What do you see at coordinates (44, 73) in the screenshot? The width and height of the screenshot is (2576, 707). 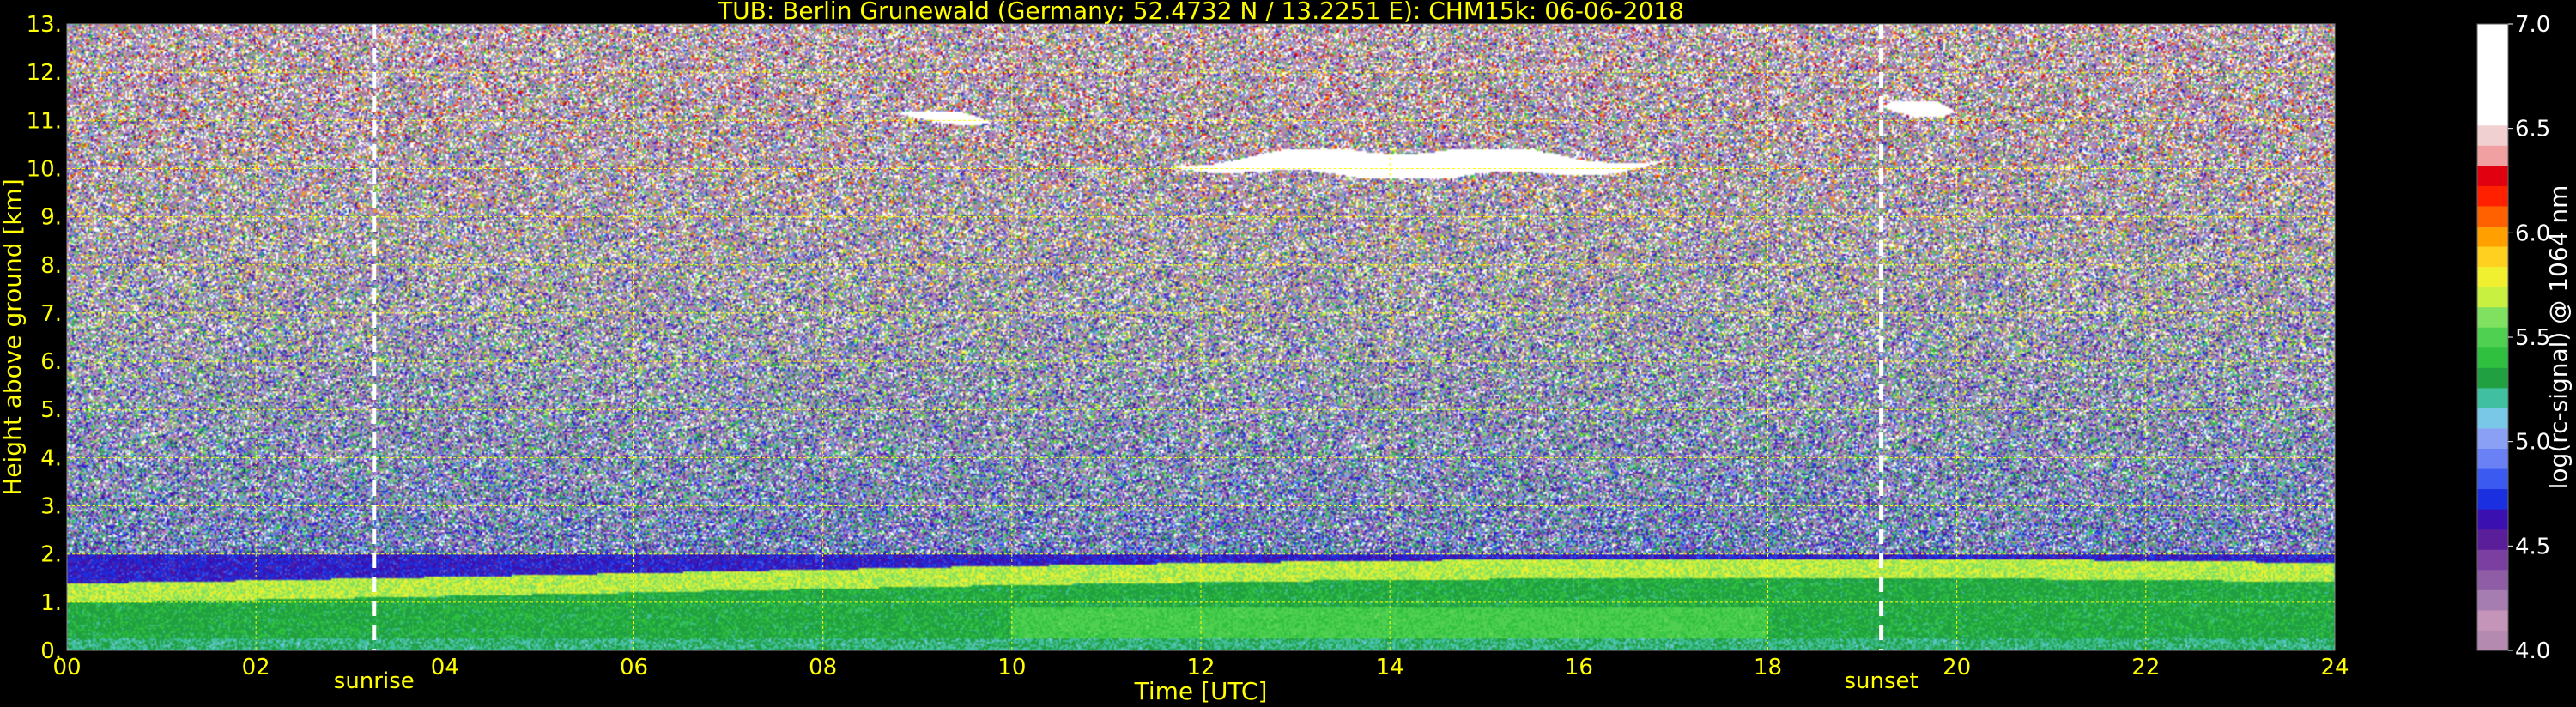 I see `y-tick-label: 12.` at bounding box center [44, 73].